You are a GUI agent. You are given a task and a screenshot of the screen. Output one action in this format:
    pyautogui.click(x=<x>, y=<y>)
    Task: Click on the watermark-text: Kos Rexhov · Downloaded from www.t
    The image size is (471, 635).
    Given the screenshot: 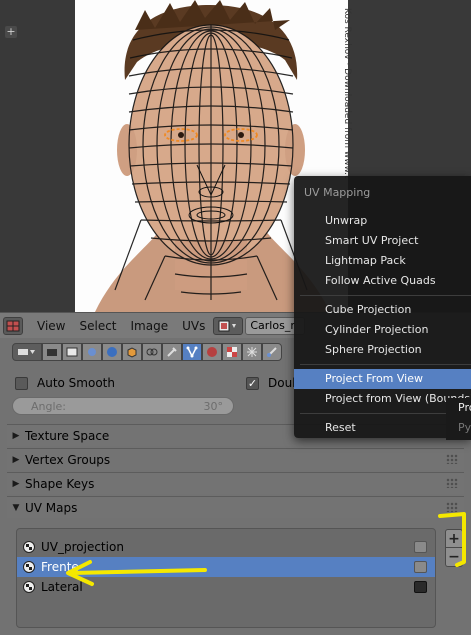 What is the action you would take?
    pyautogui.click(x=347, y=93)
    